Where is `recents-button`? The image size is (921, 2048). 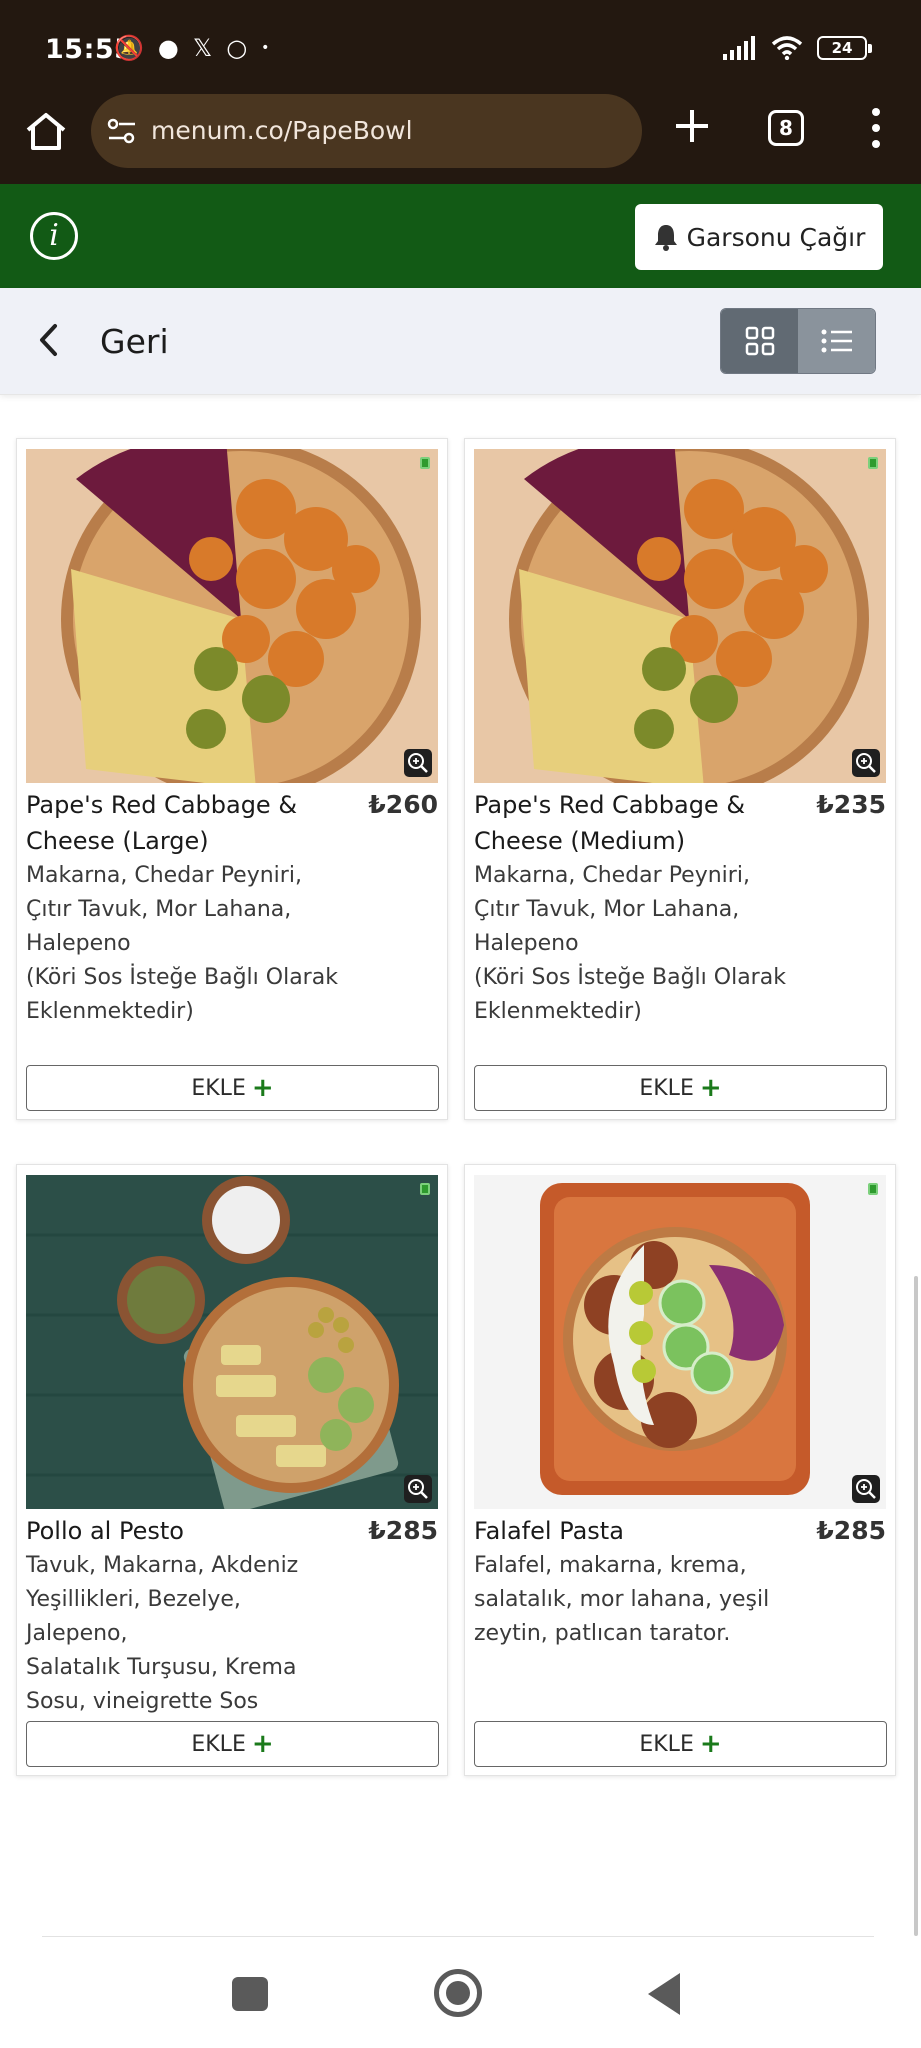
recents-button is located at coordinates (250, 1994).